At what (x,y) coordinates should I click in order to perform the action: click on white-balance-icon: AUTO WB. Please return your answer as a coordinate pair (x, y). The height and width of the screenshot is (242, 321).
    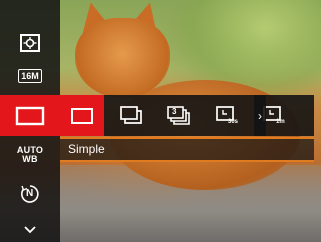
    Looking at the image, I should click on (30, 155).